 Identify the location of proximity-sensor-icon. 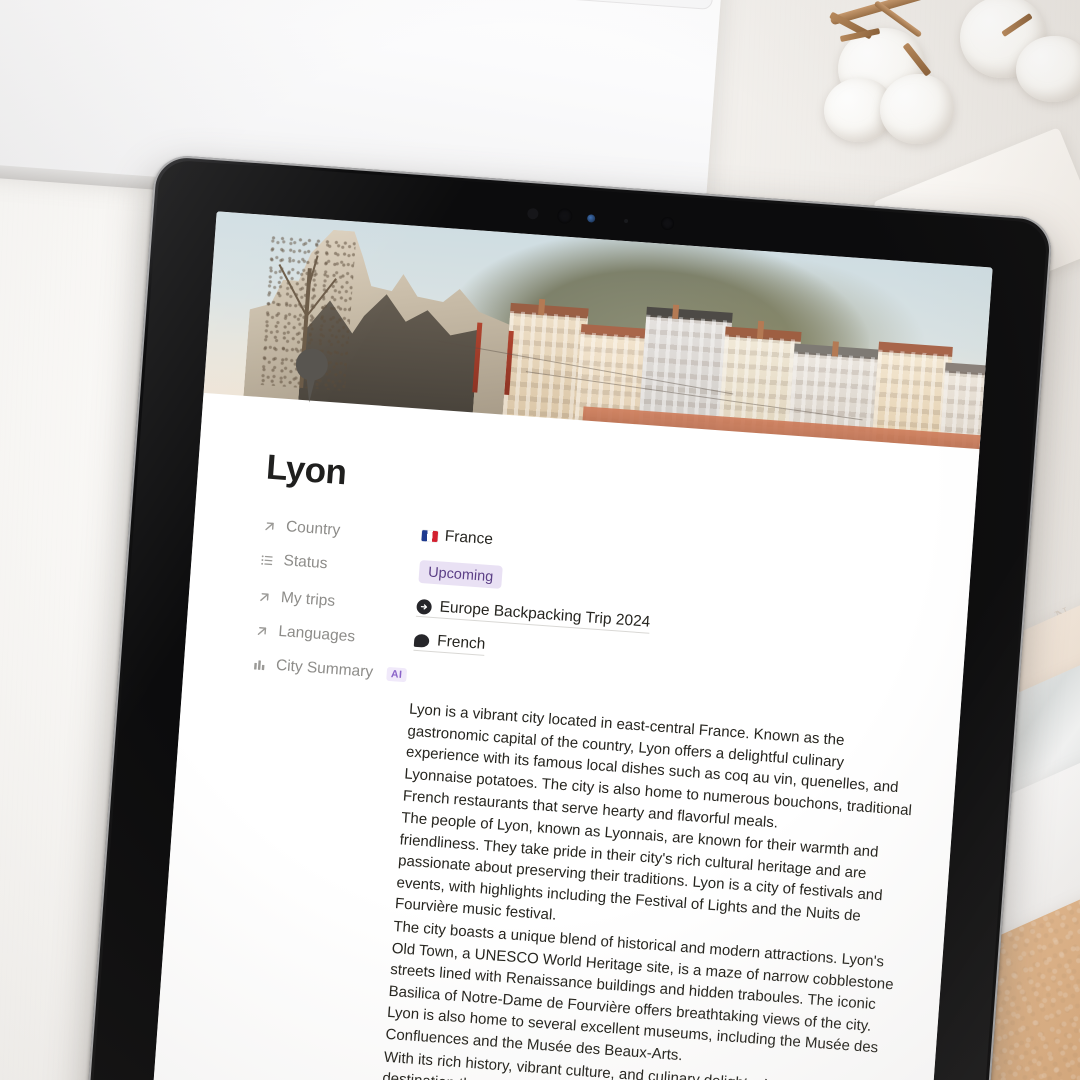
(532, 213).